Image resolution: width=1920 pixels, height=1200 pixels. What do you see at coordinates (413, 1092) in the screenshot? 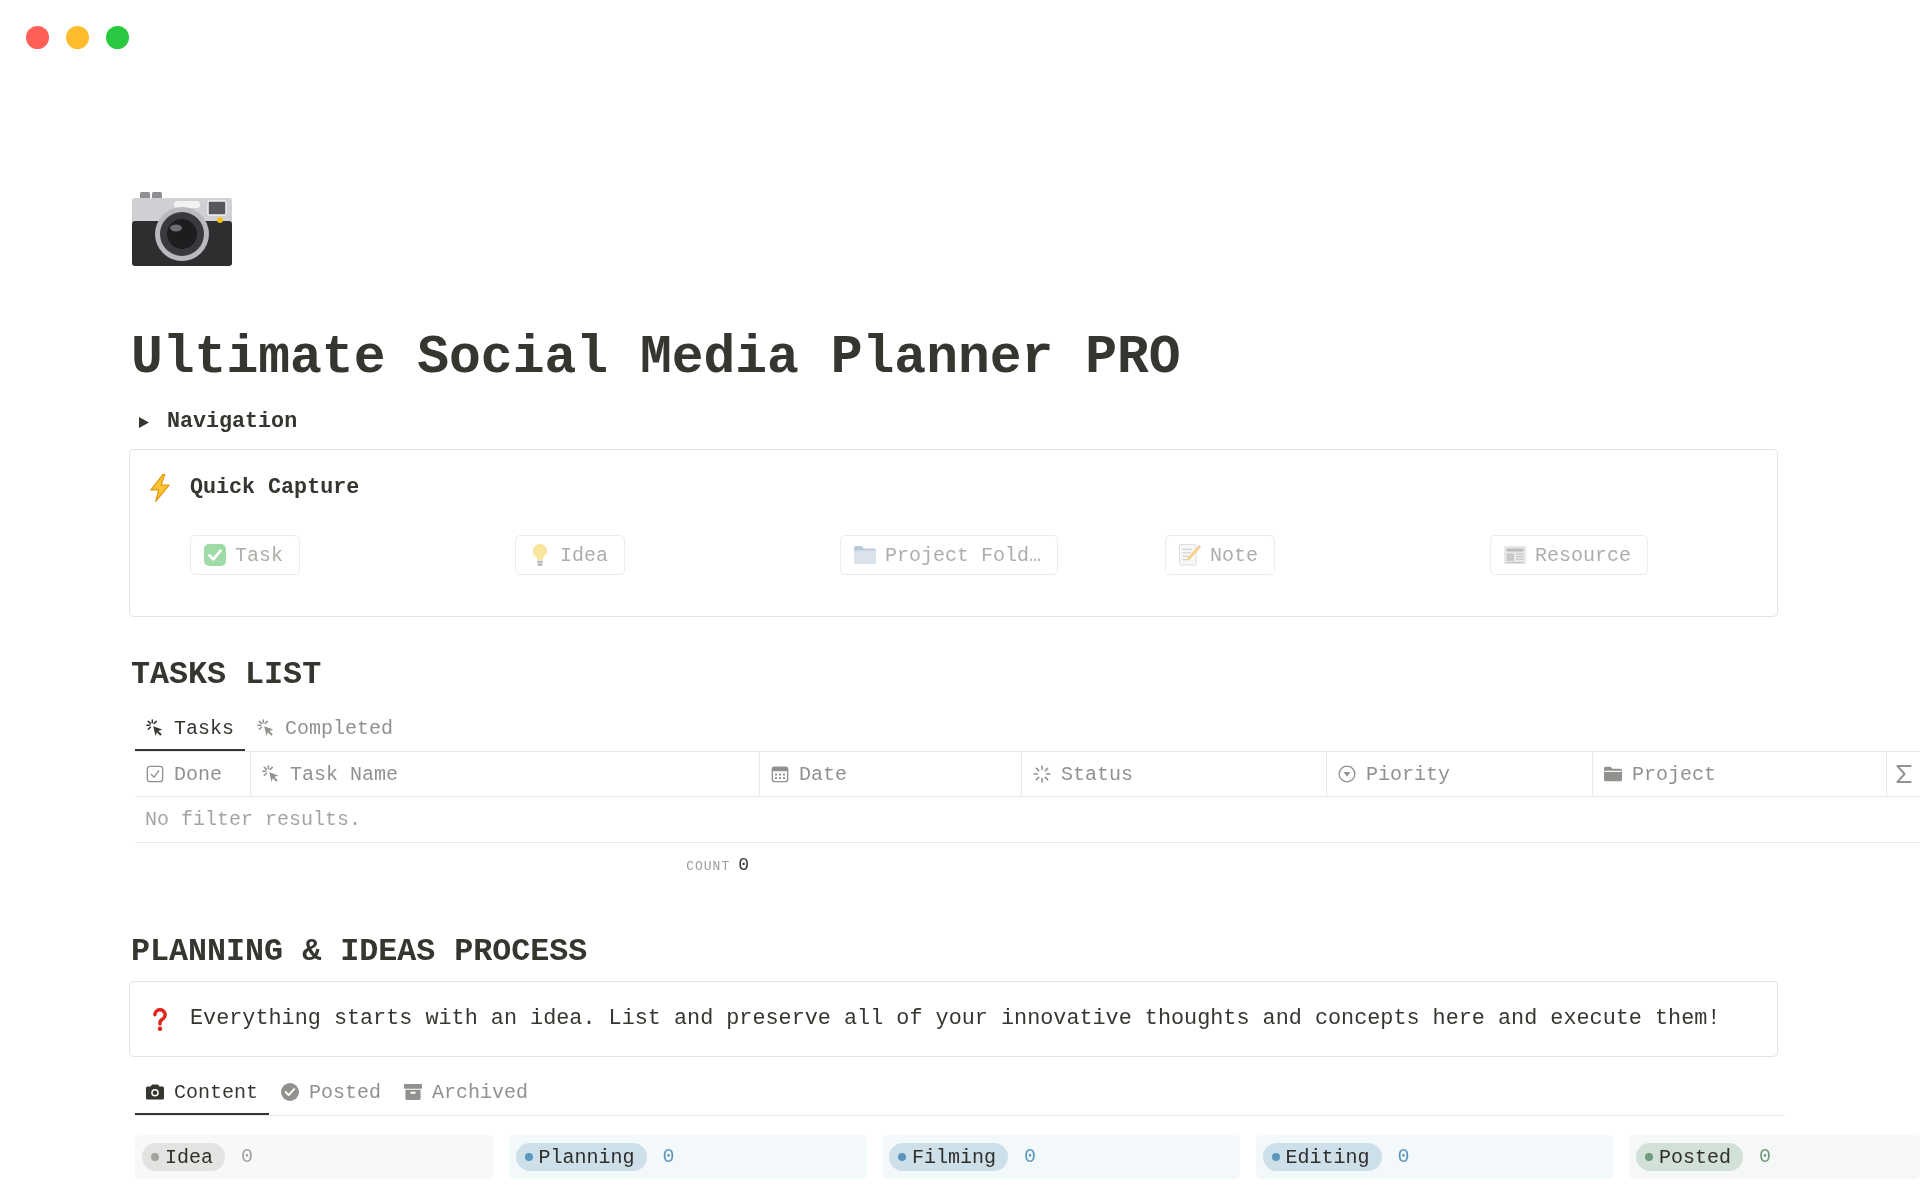
I see `archive-box-icon` at bounding box center [413, 1092].